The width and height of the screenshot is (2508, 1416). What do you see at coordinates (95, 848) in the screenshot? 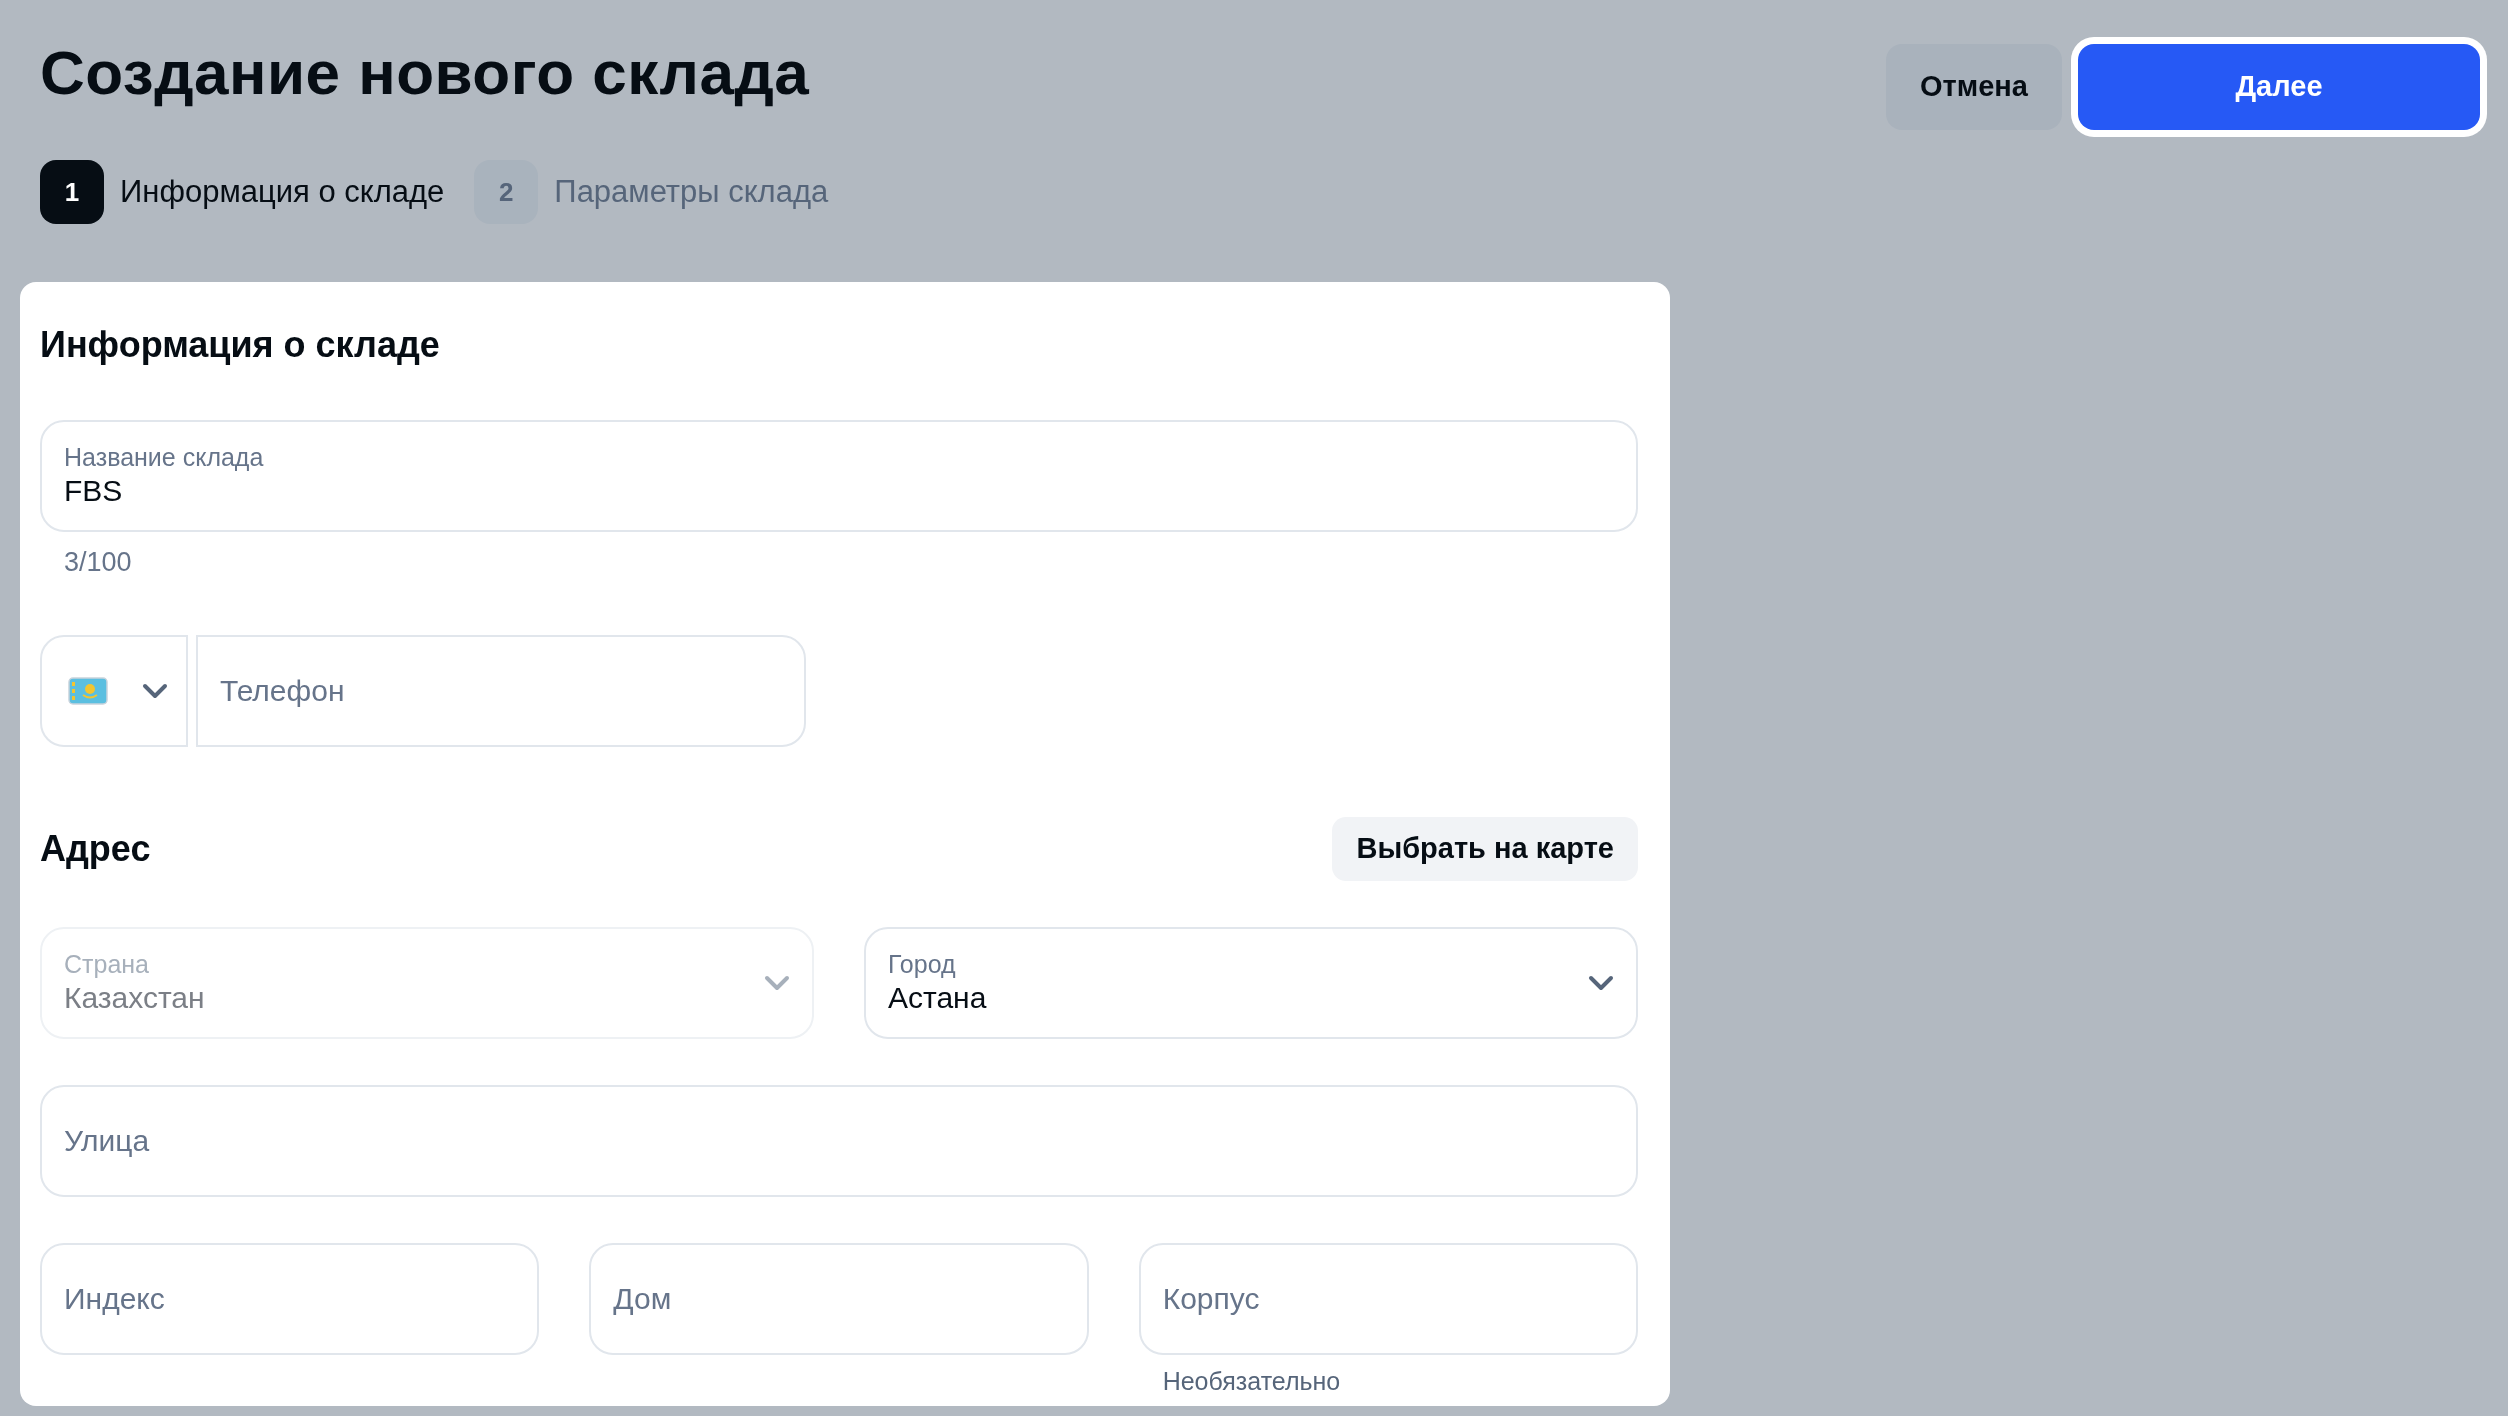
I see `section-title: Адрес` at bounding box center [95, 848].